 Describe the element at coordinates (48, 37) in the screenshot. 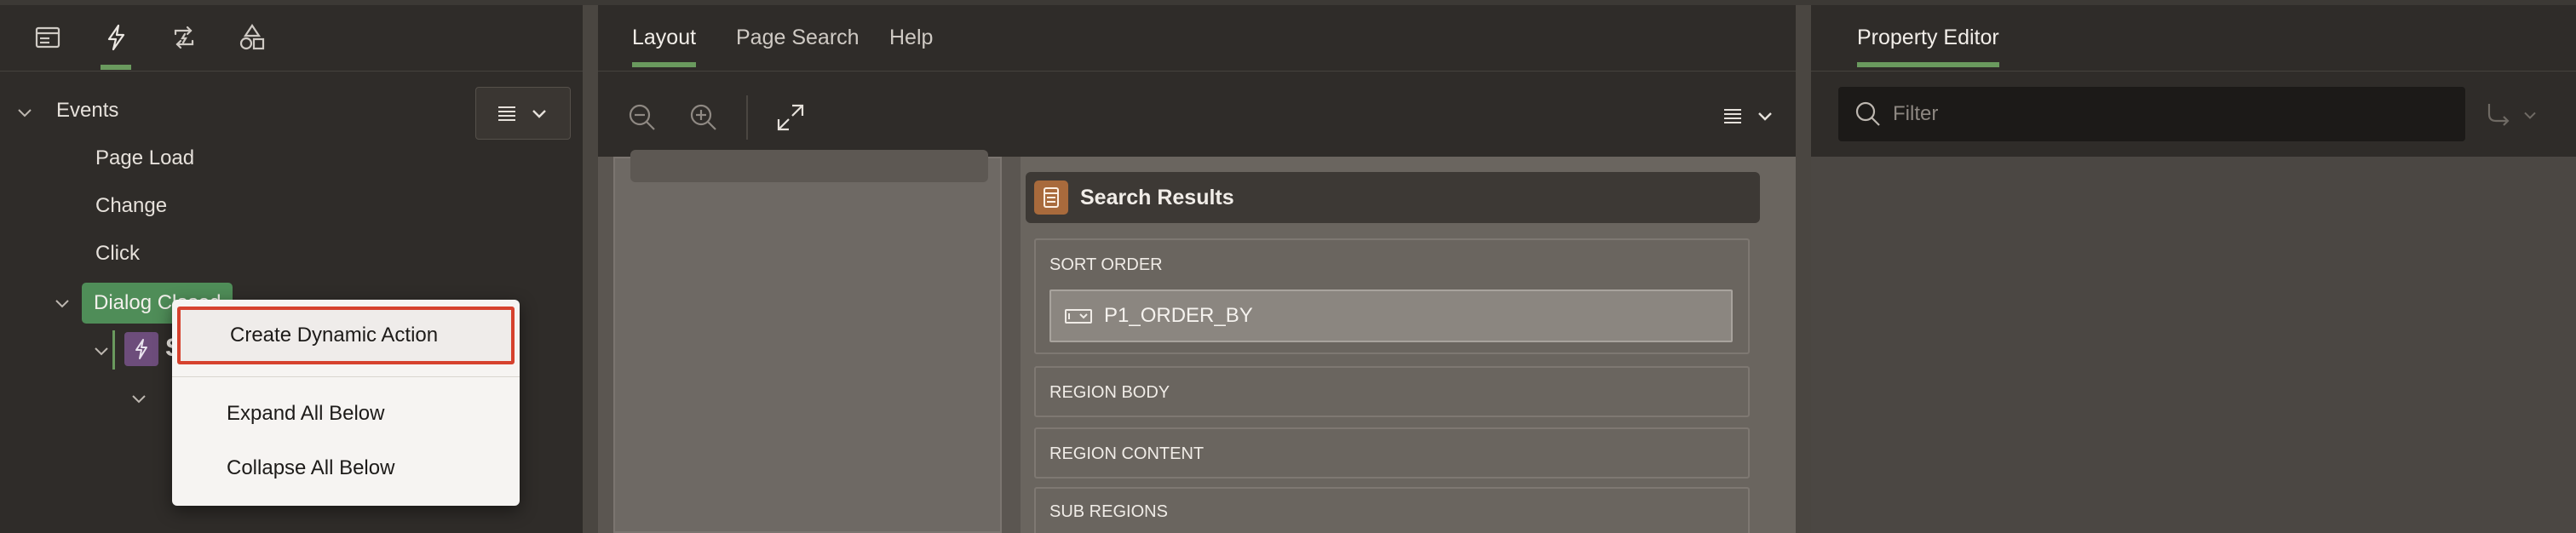

I see `rendering-tab-icon` at that location.